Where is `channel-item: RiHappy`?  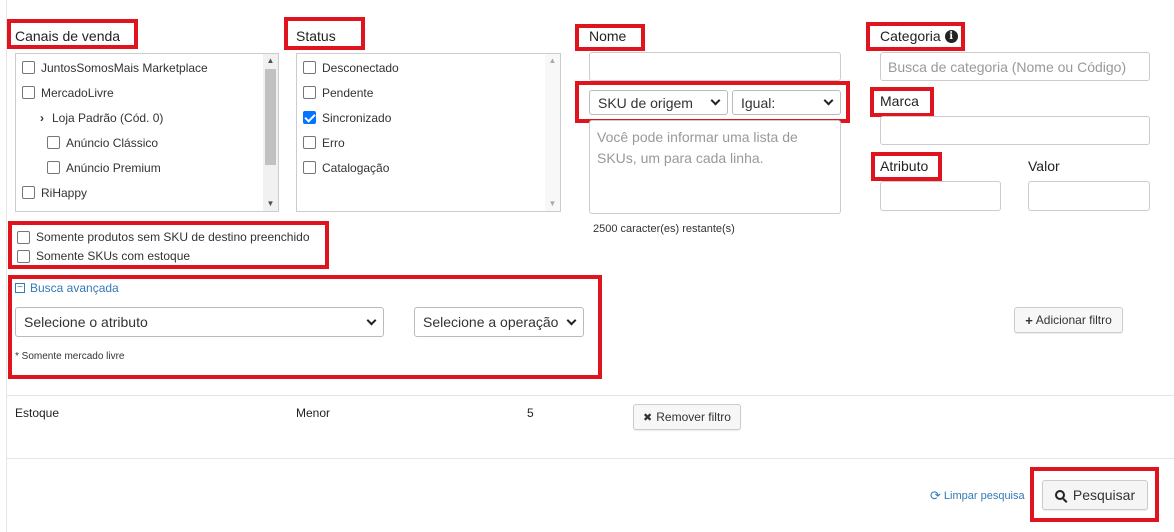 channel-item: RiHappy is located at coordinates (54, 192).